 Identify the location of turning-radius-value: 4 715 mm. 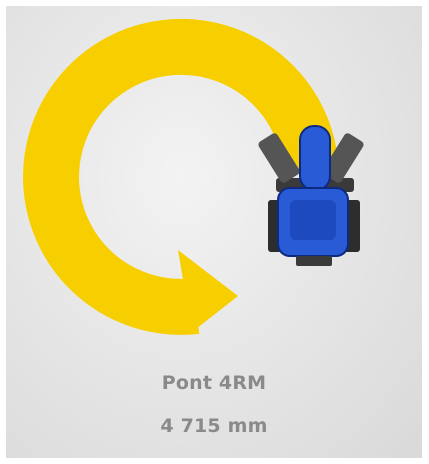
(214, 426).